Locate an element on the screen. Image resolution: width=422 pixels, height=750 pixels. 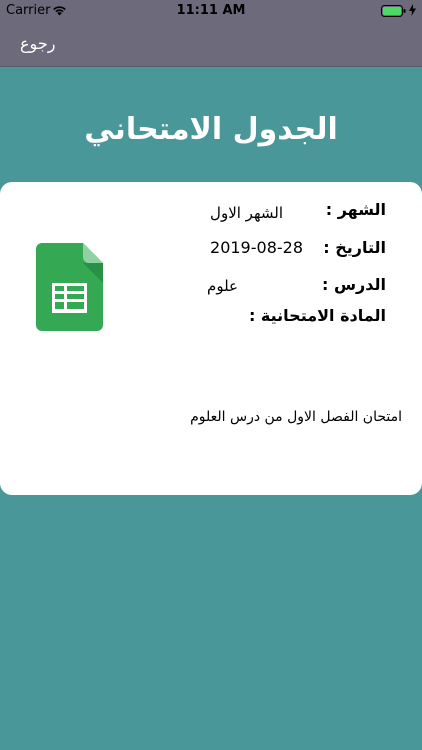
navigation-bar: رجوع is located at coordinates (211, 44).